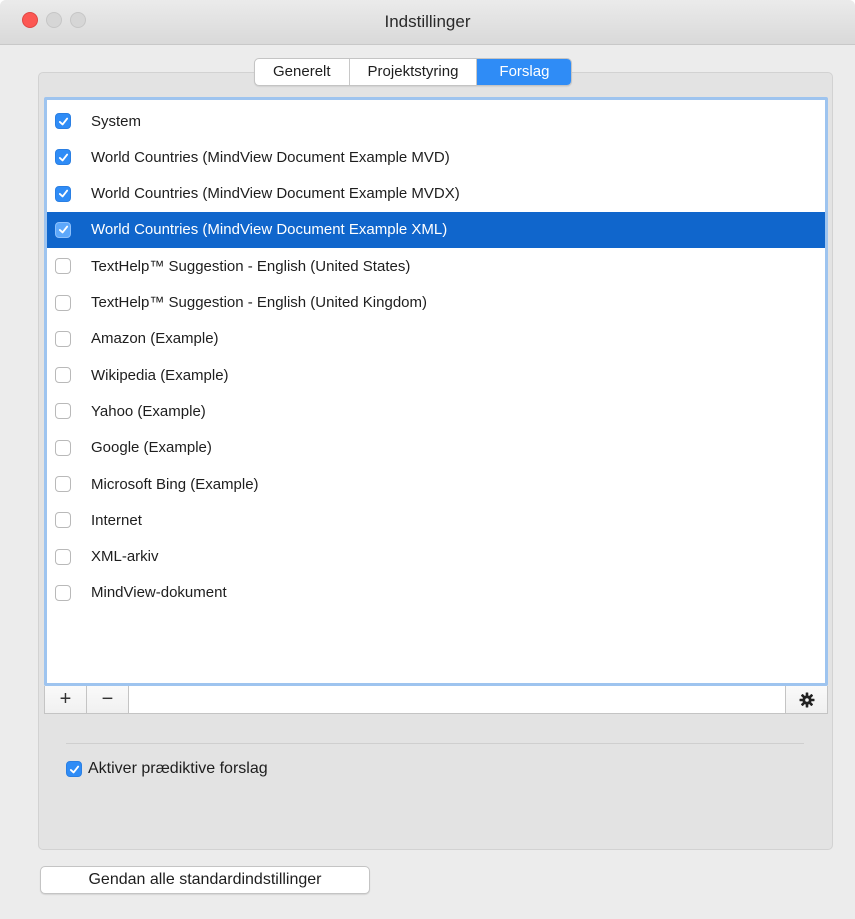 The image size is (855, 919). Describe the element at coordinates (524, 72) in the screenshot. I see `tab-forslag: Forslag` at that location.